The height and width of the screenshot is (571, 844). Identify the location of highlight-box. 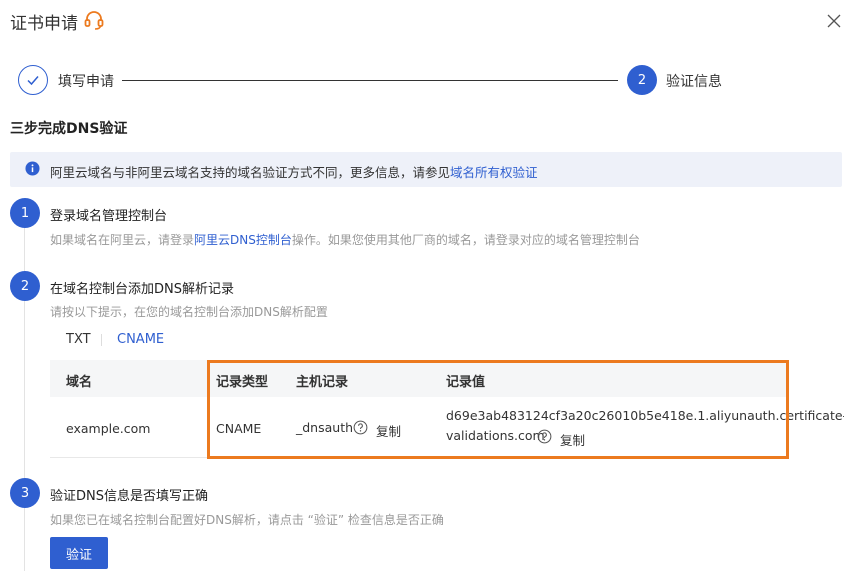
(498, 409).